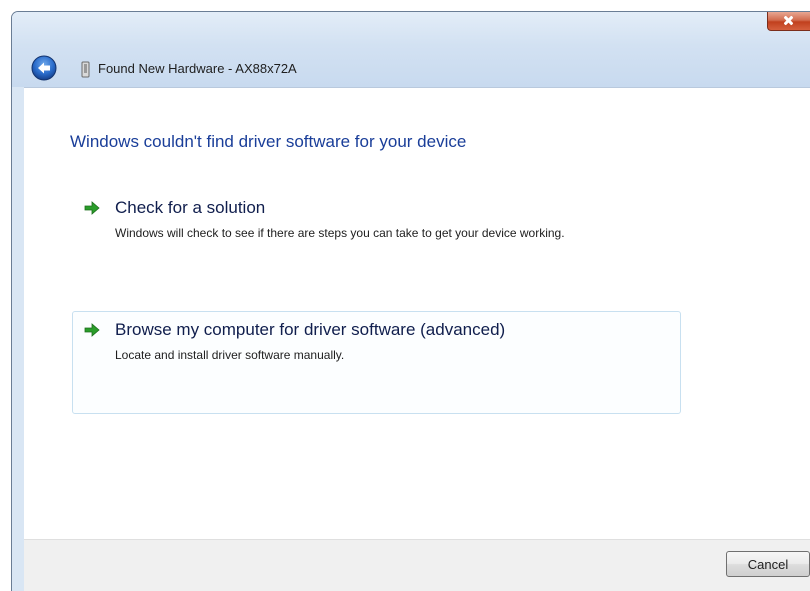  What do you see at coordinates (197, 68) in the screenshot?
I see `window-title: Found New Hardware - AX88x72A` at bounding box center [197, 68].